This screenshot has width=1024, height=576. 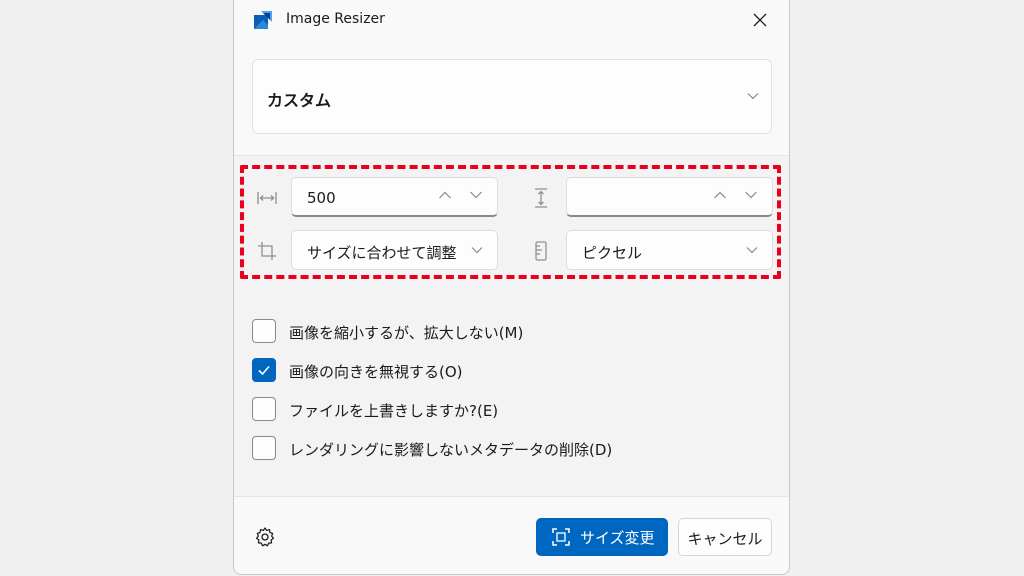 I want to click on close-button, so click(x=760, y=20).